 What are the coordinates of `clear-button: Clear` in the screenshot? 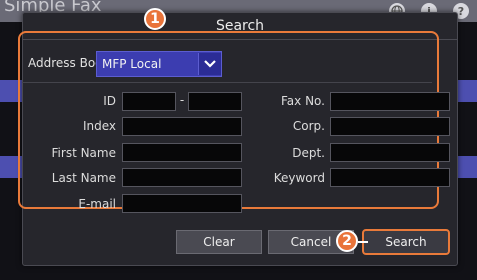 It's located at (219, 242).